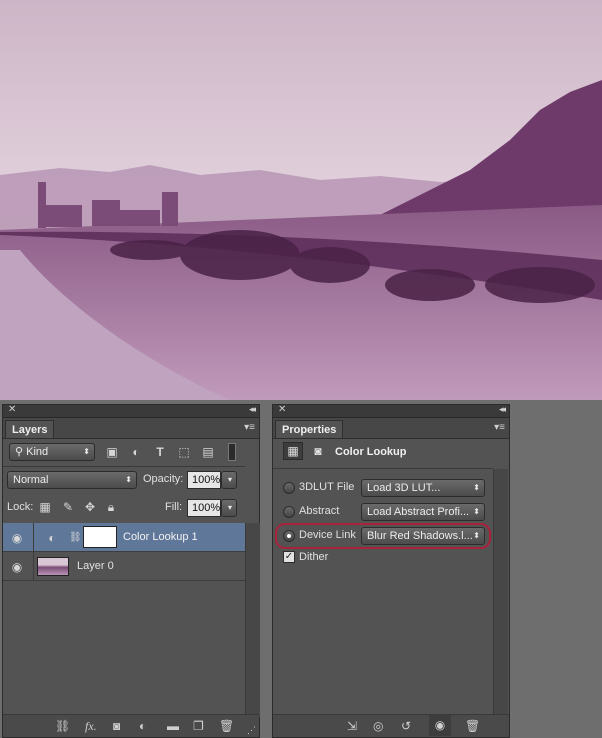 The height and width of the screenshot is (738, 602). What do you see at coordinates (131, 428) in the screenshot?
I see `layers-tabrow: Layers ▾≡` at bounding box center [131, 428].